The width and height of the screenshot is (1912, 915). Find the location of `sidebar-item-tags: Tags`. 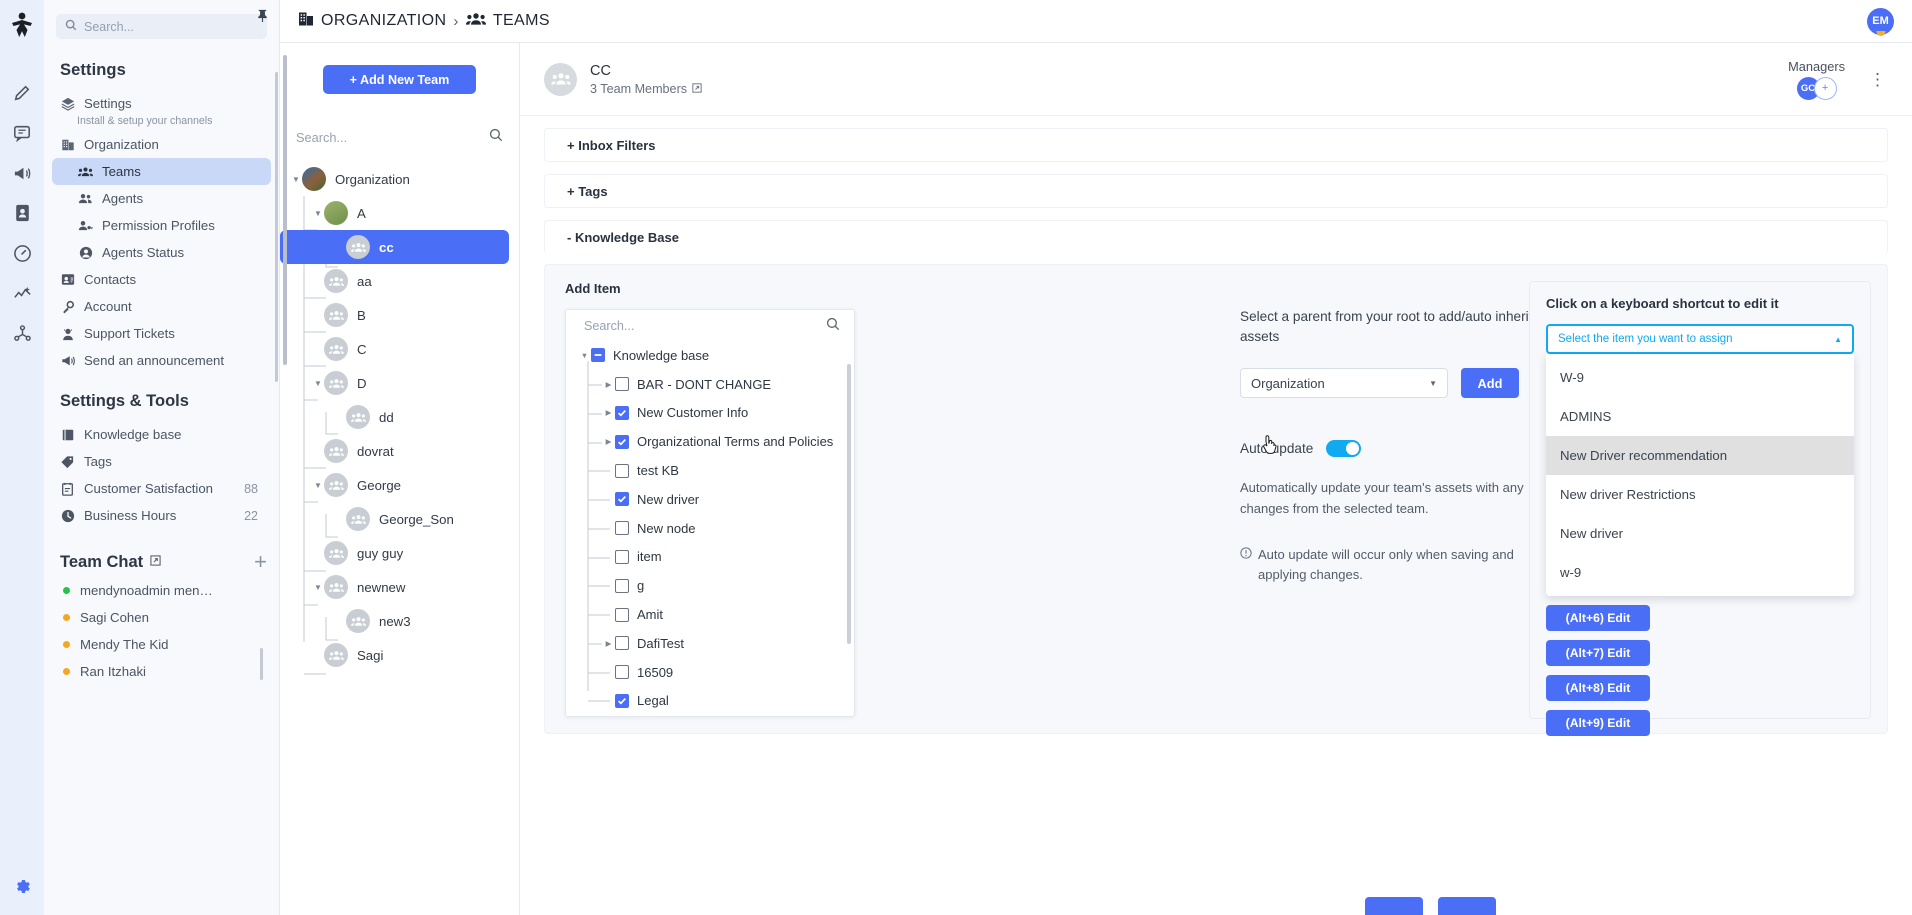

sidebar-item-tags: Tags is located at coordinates (161, 461).